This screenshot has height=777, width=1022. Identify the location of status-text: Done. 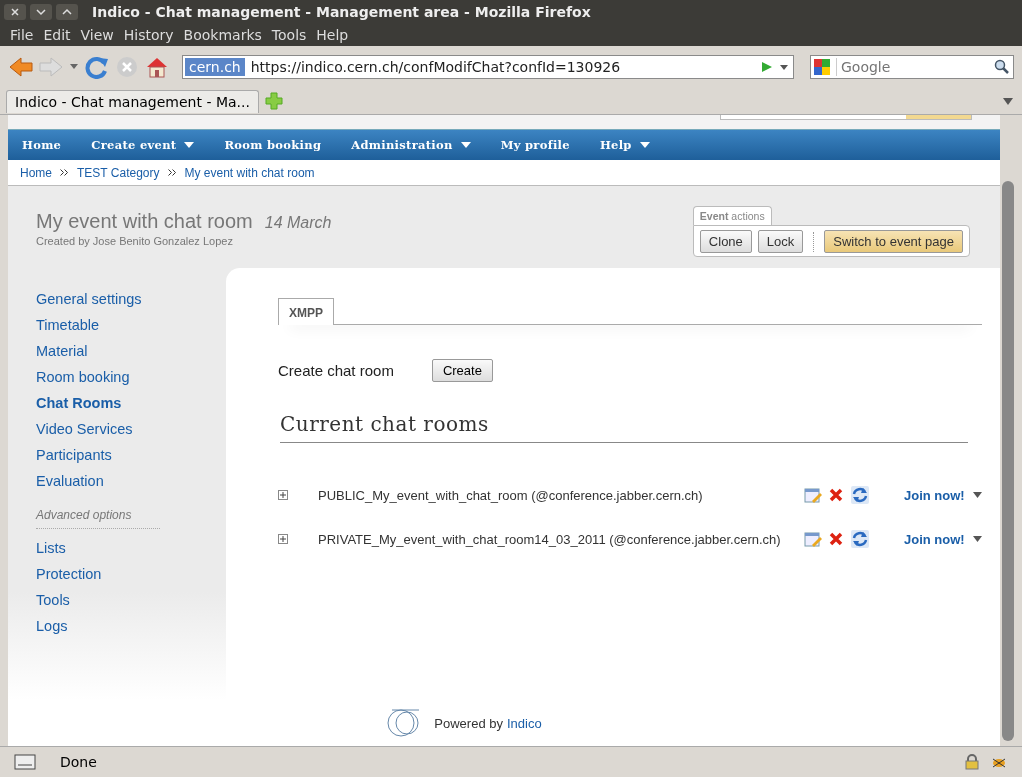
(78, 762).